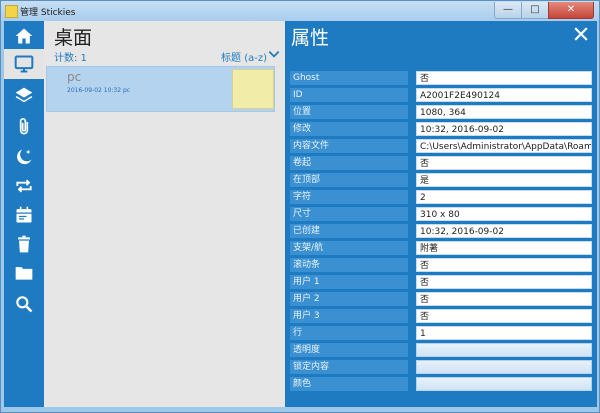 This screenshot has width=600, height=413. Describe the element at coordinates (349, 299) in the screenshot. I see `property-label: 用户 2` at that location.